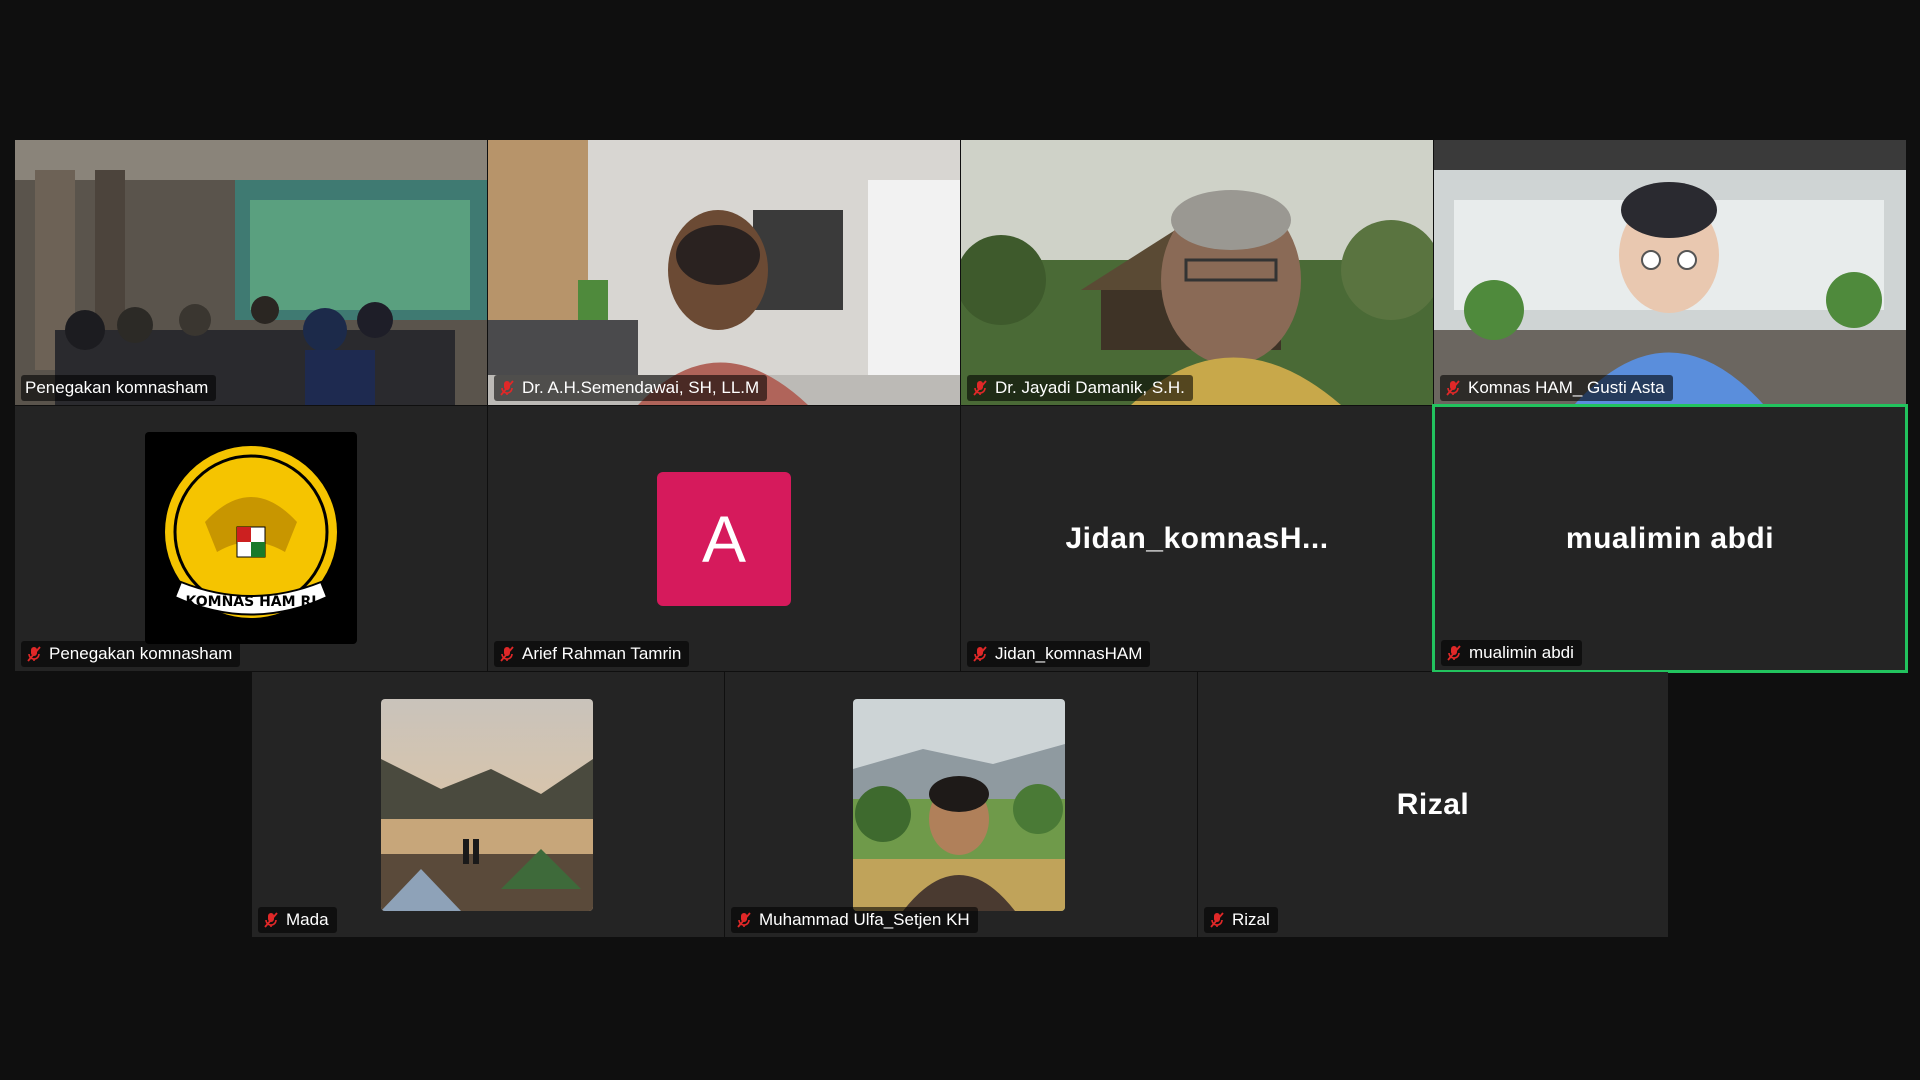 The image size is (1920, 1080). What do you see at coordinates (641, 387) in the screenshot?
I see `participant-name: Dr. A.H.Semendawai, SH, LL.M` at bounding box center [641, 387].